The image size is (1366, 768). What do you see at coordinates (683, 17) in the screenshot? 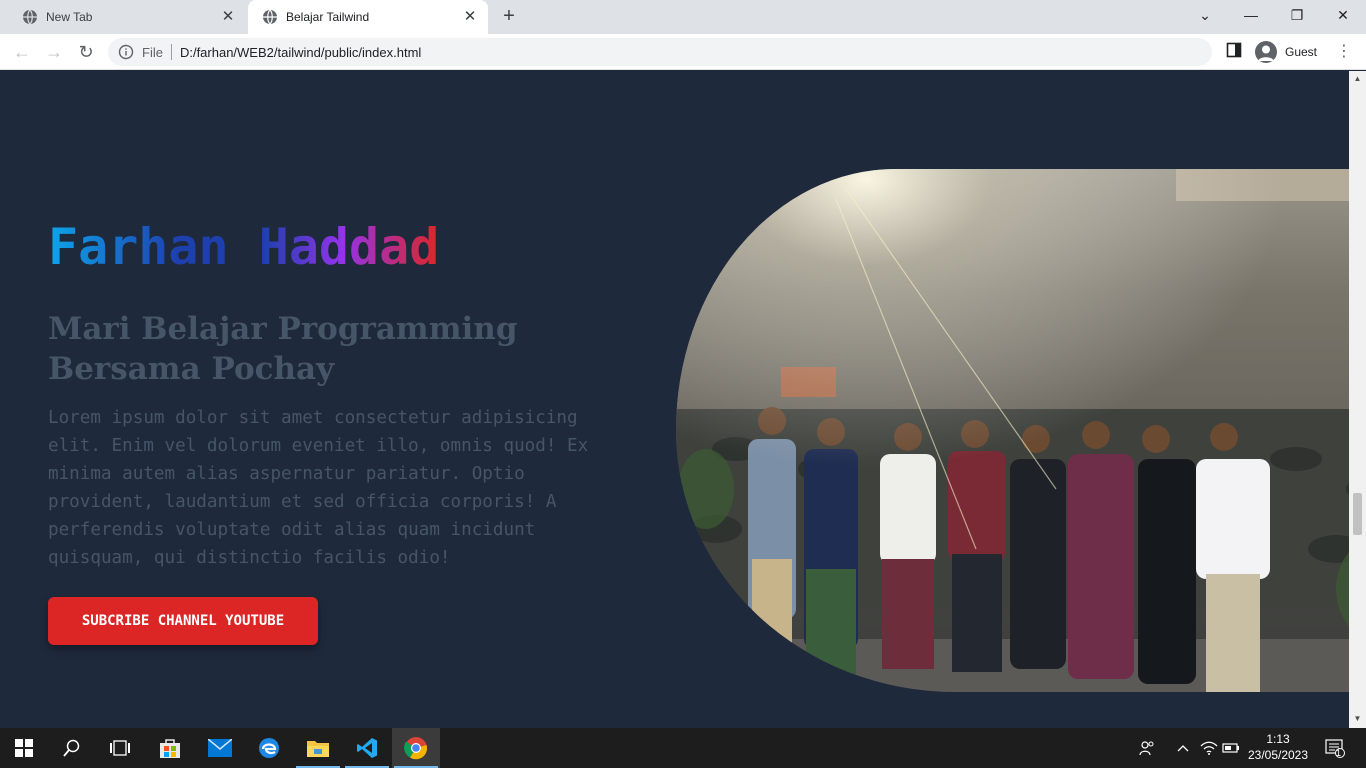
I see `tab-strip: New Tab ✕ Belajar Tailwind ✕ + ⌄ — ❐ ✕` at bounding box center [683, 17].